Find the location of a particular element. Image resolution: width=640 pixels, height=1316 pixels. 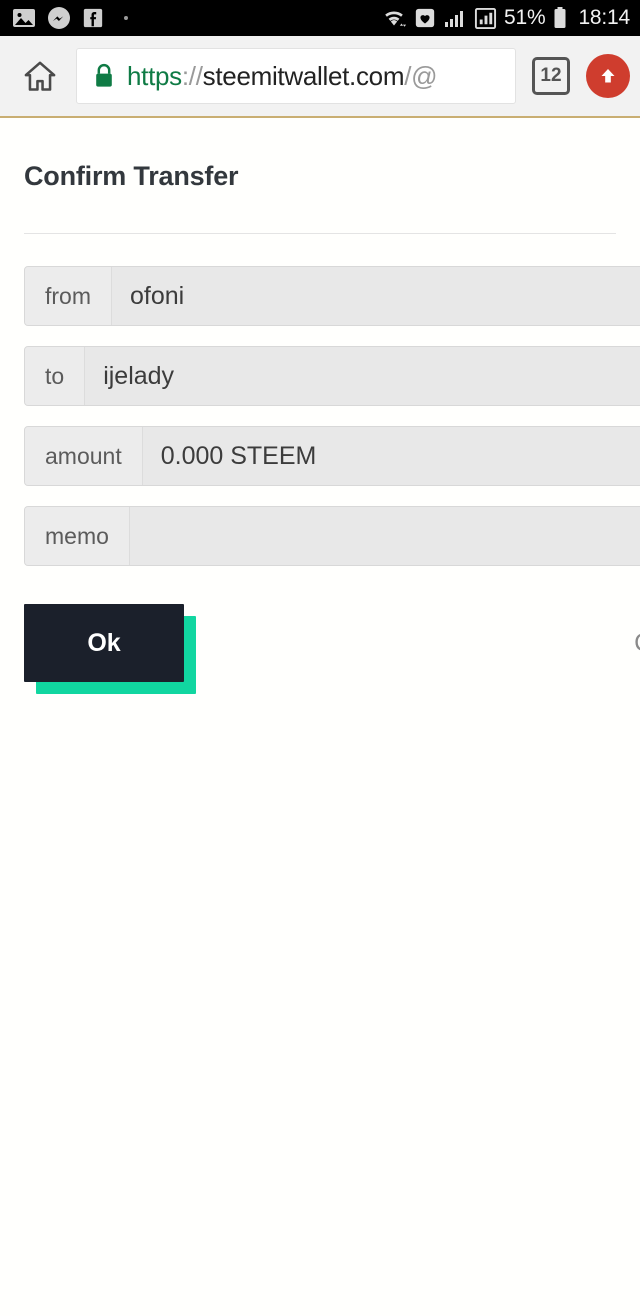

field-label-to: to is located at coordinates (55, 376).